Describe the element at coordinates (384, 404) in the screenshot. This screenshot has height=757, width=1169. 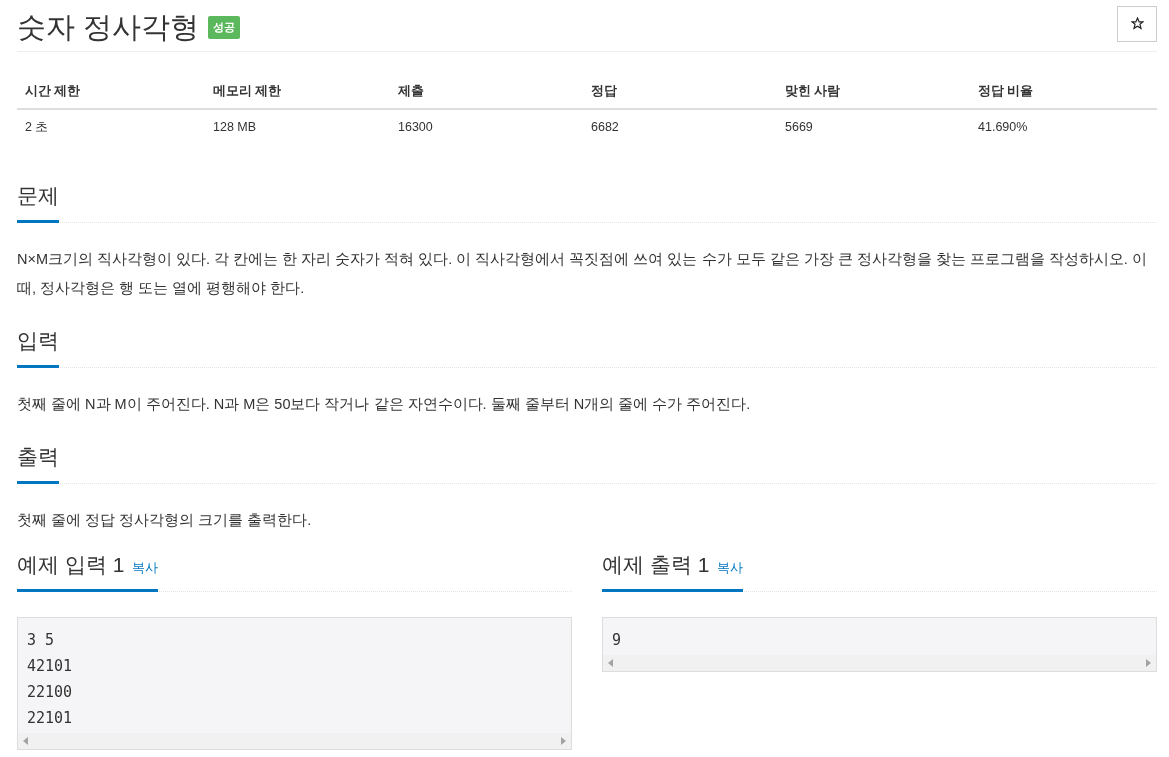
I see `section-text: 첫째 줄에 N과 M이 주어진다. N과 M은 50보다 작거나 같은 자연수이다. 둘째 줄부터 N개의 줄에 수가 주어진다.` at that location.